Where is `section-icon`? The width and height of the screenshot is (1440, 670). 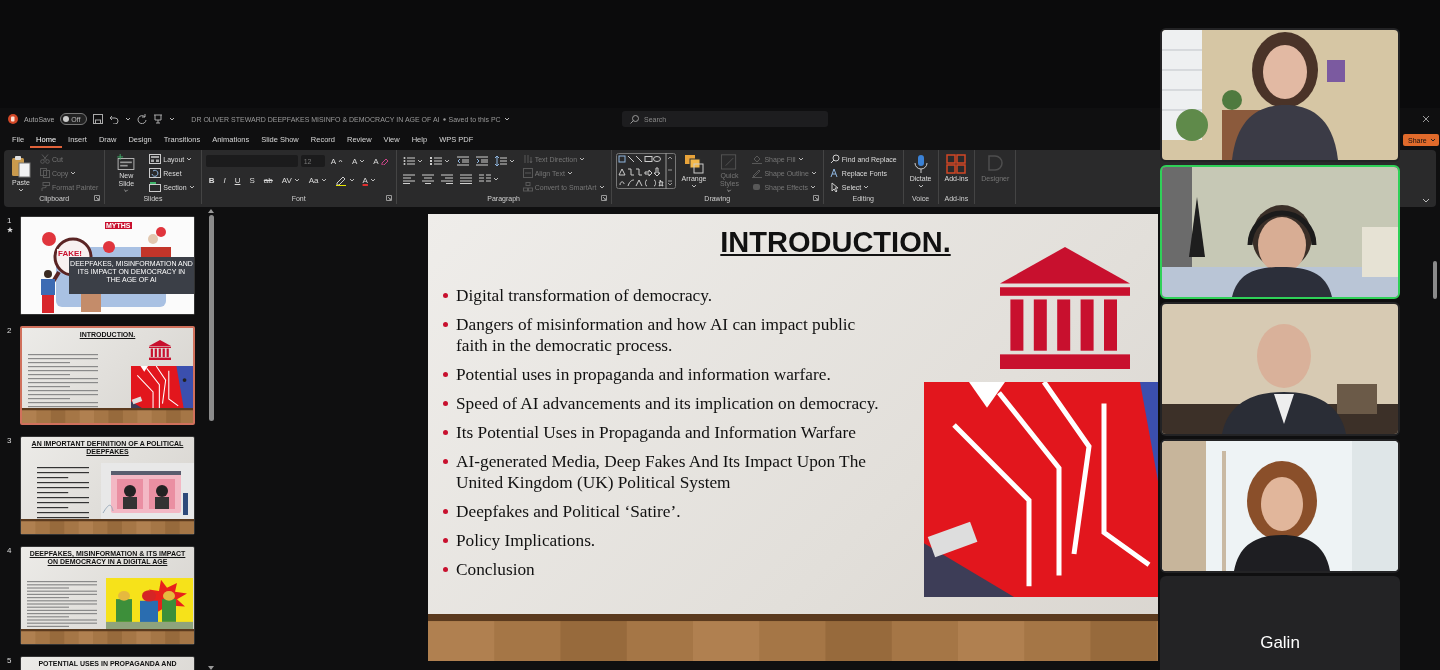 section-icon is located at coordinates (155, 187).